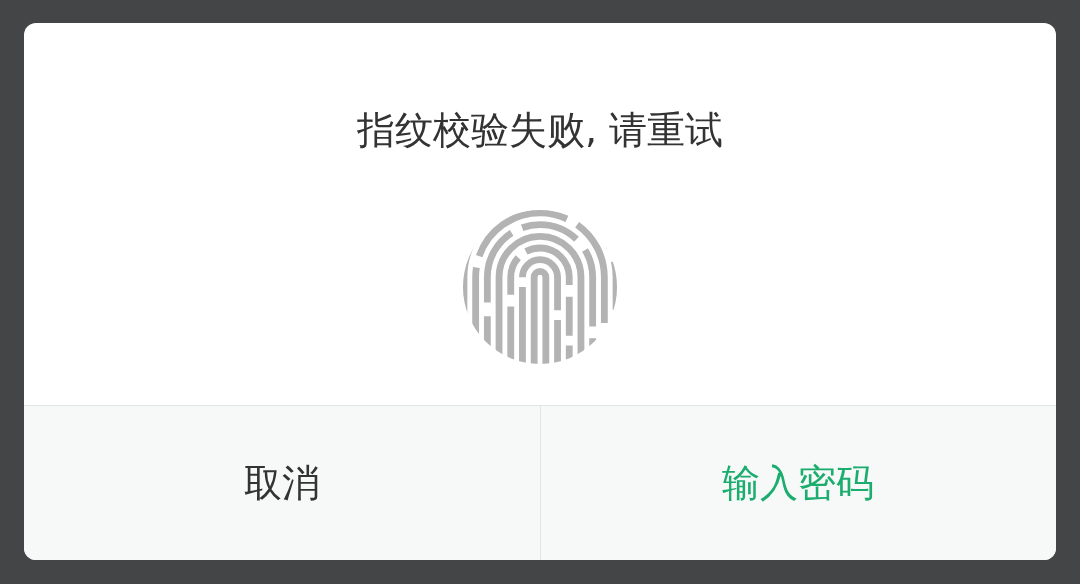 This screenshot has height=584, width=1080. What do you see at coordinates (282, 483) in the screenshot?
I see `cancel-button: 取消` at bounding box center [282, 483].